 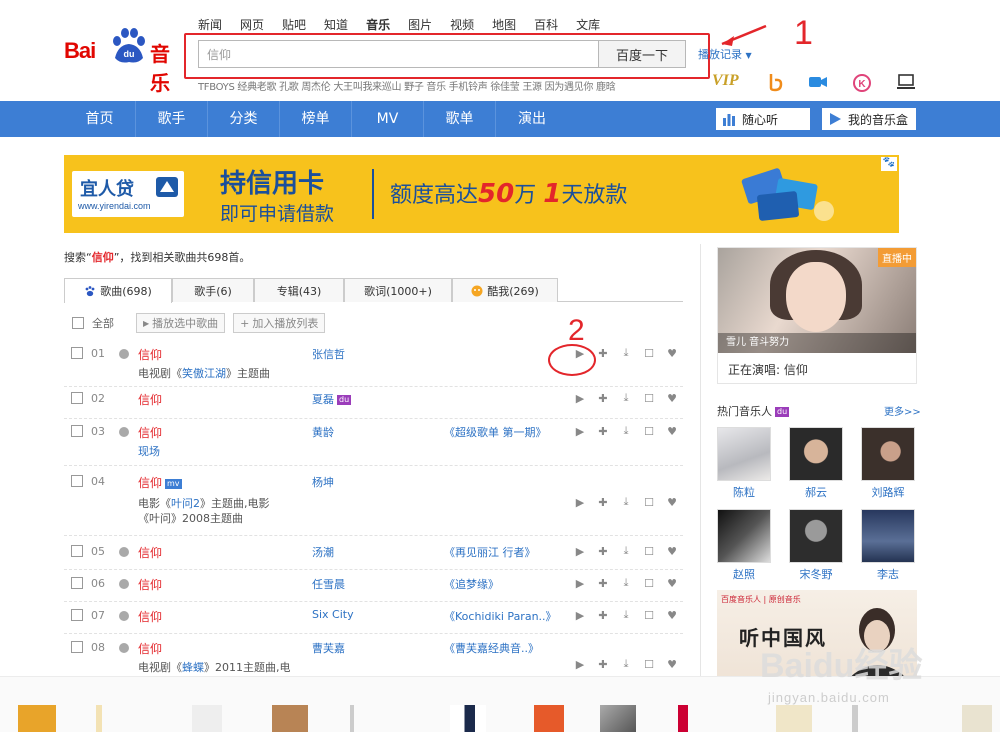 What do you see at coordinates (126, 60) in the screenshot?
I see `baidu-music-logo: Bai du 音乐` at bounding box center [126, 60].